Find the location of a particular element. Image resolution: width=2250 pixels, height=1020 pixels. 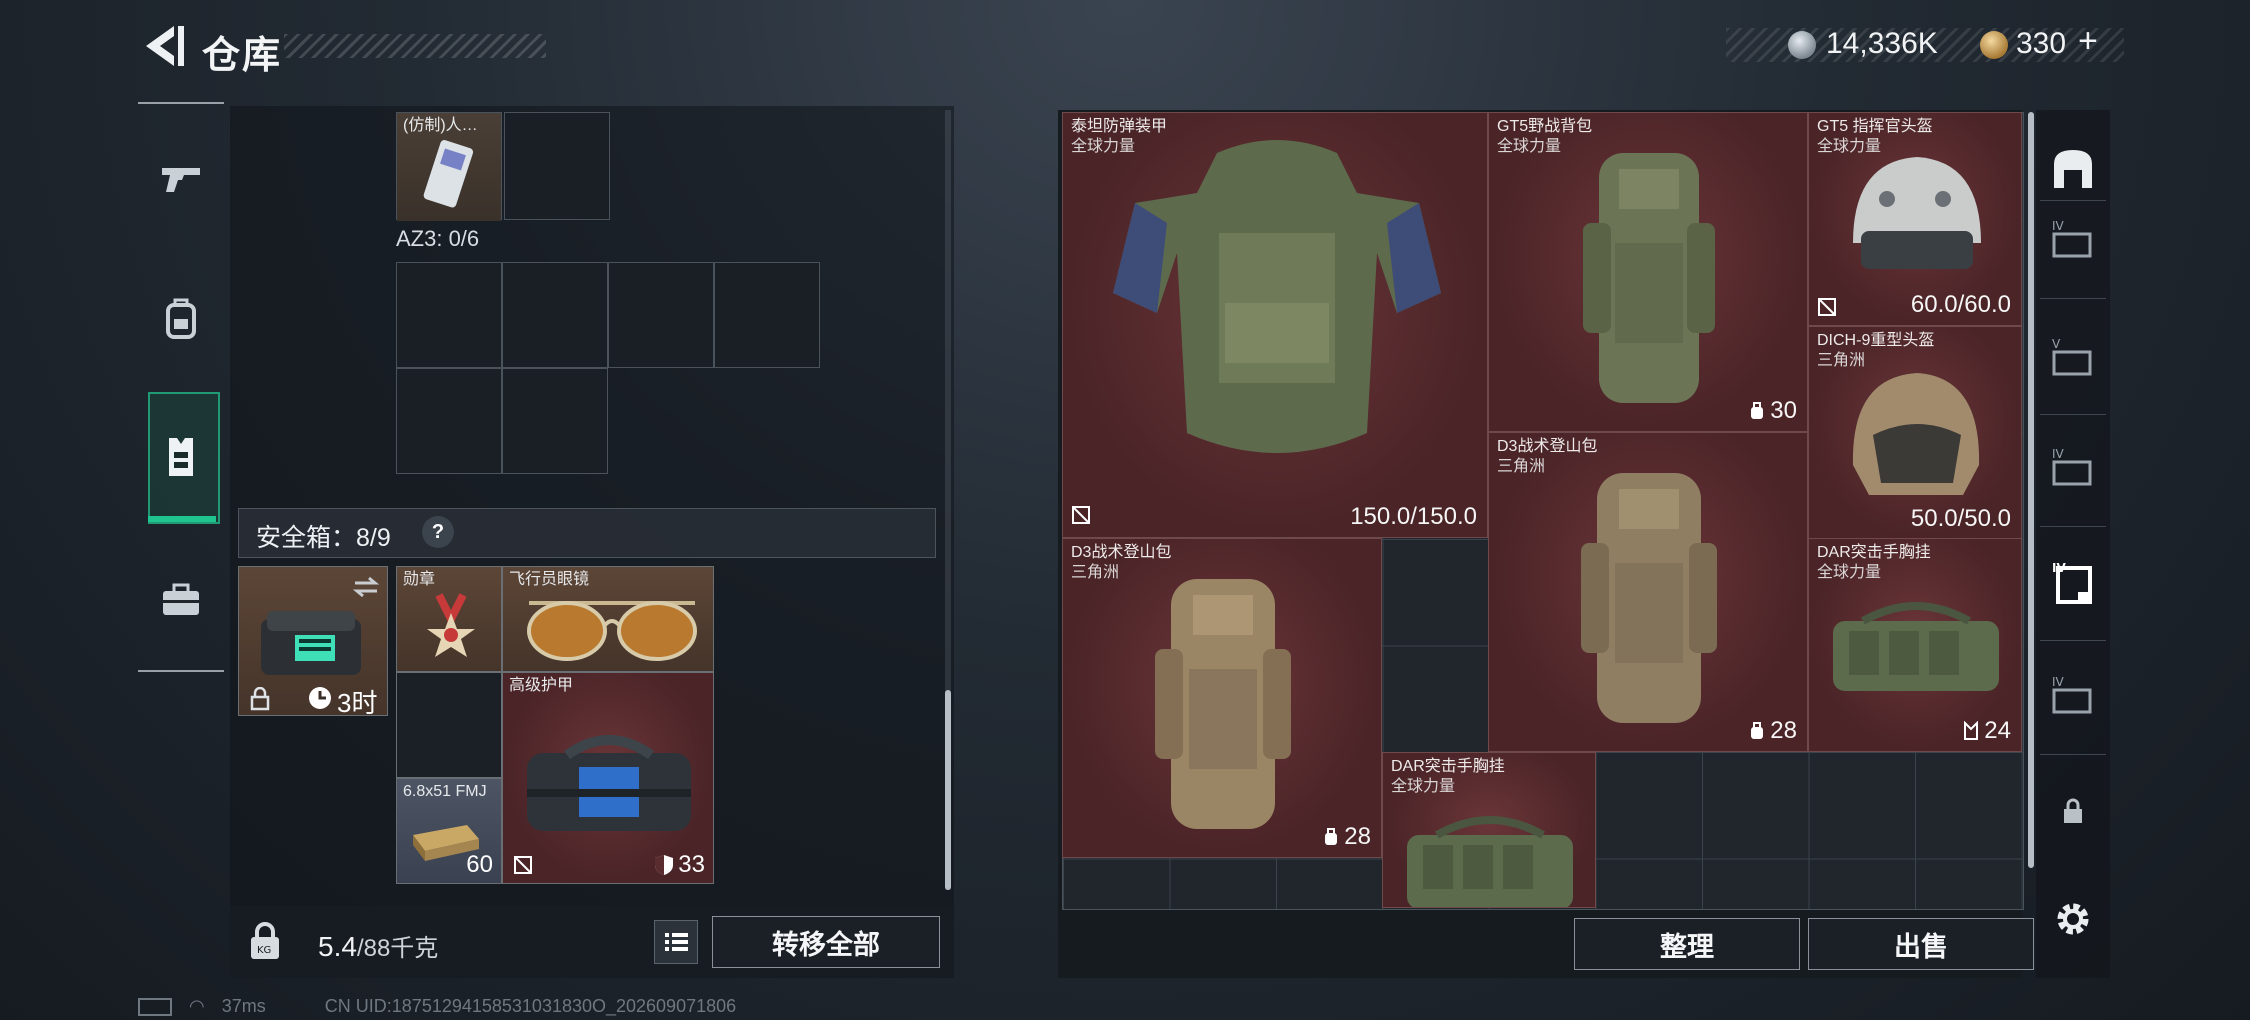

stash-item: DICH-9重型头盔 三角洲 50.0/50.0 is located at coordinates (1915, 433).